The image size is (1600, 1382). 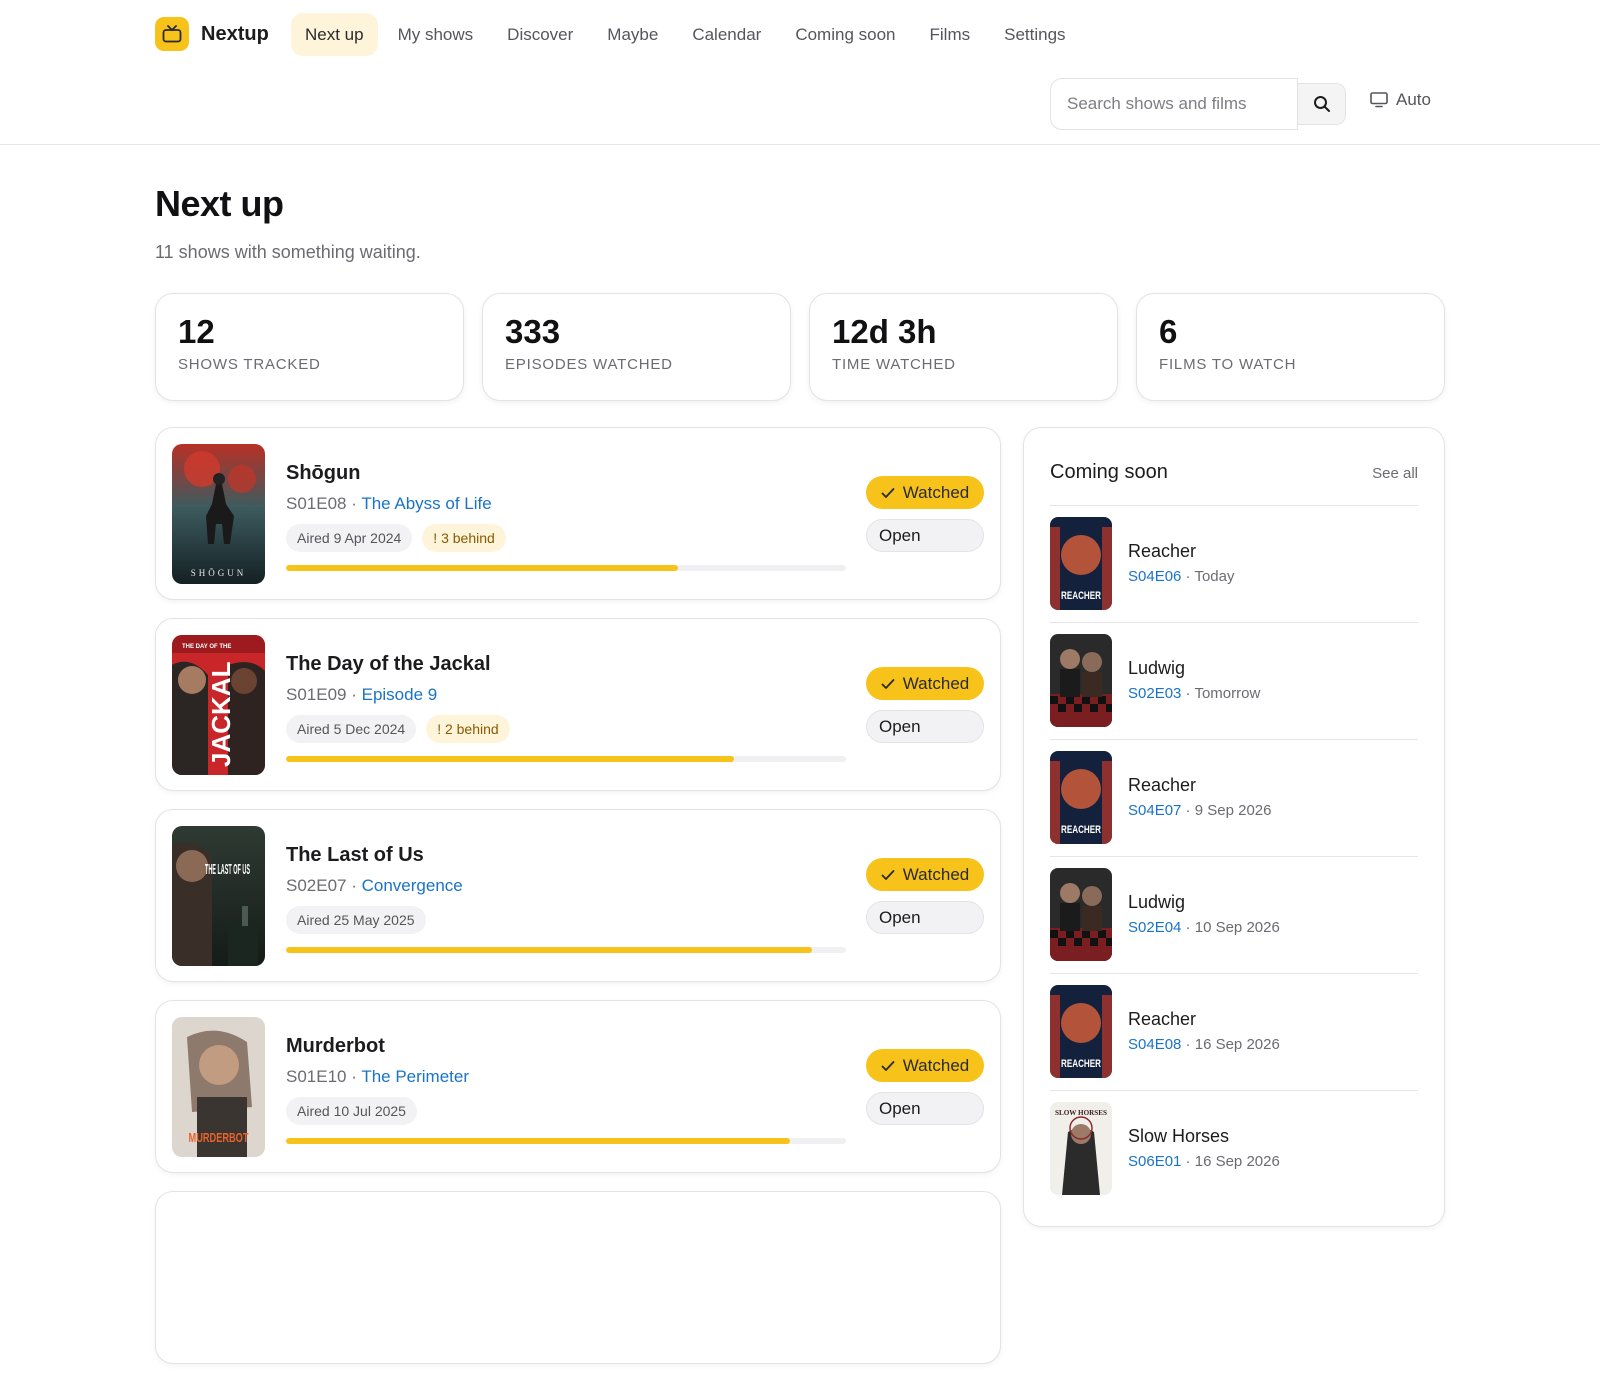 What do you see at coordinates (1395, 473) in the screenshot?
I see `see-all-link: See all` at bounding box center [1395, 473].